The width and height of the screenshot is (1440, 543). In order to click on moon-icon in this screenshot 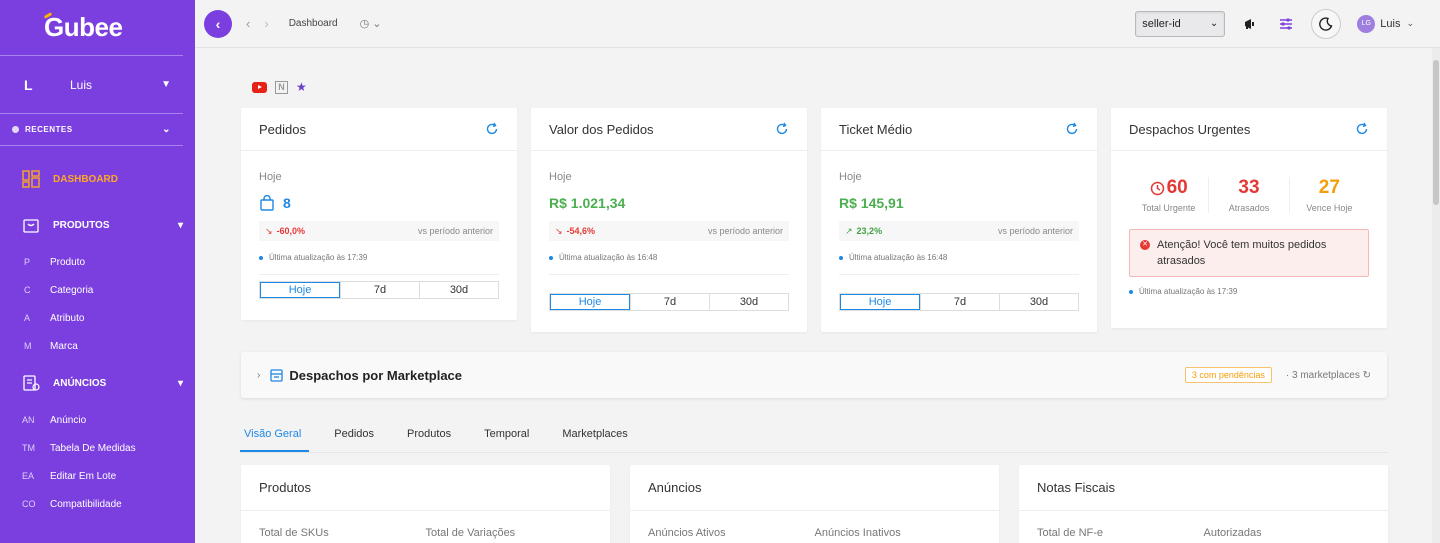, I will do `click(1326, 23)`.